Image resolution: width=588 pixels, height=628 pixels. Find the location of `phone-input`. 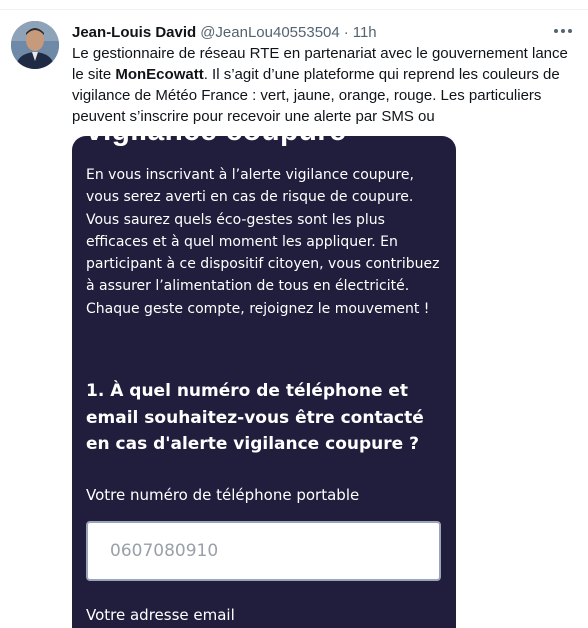

phone-input is located at coordinates (263, 551).